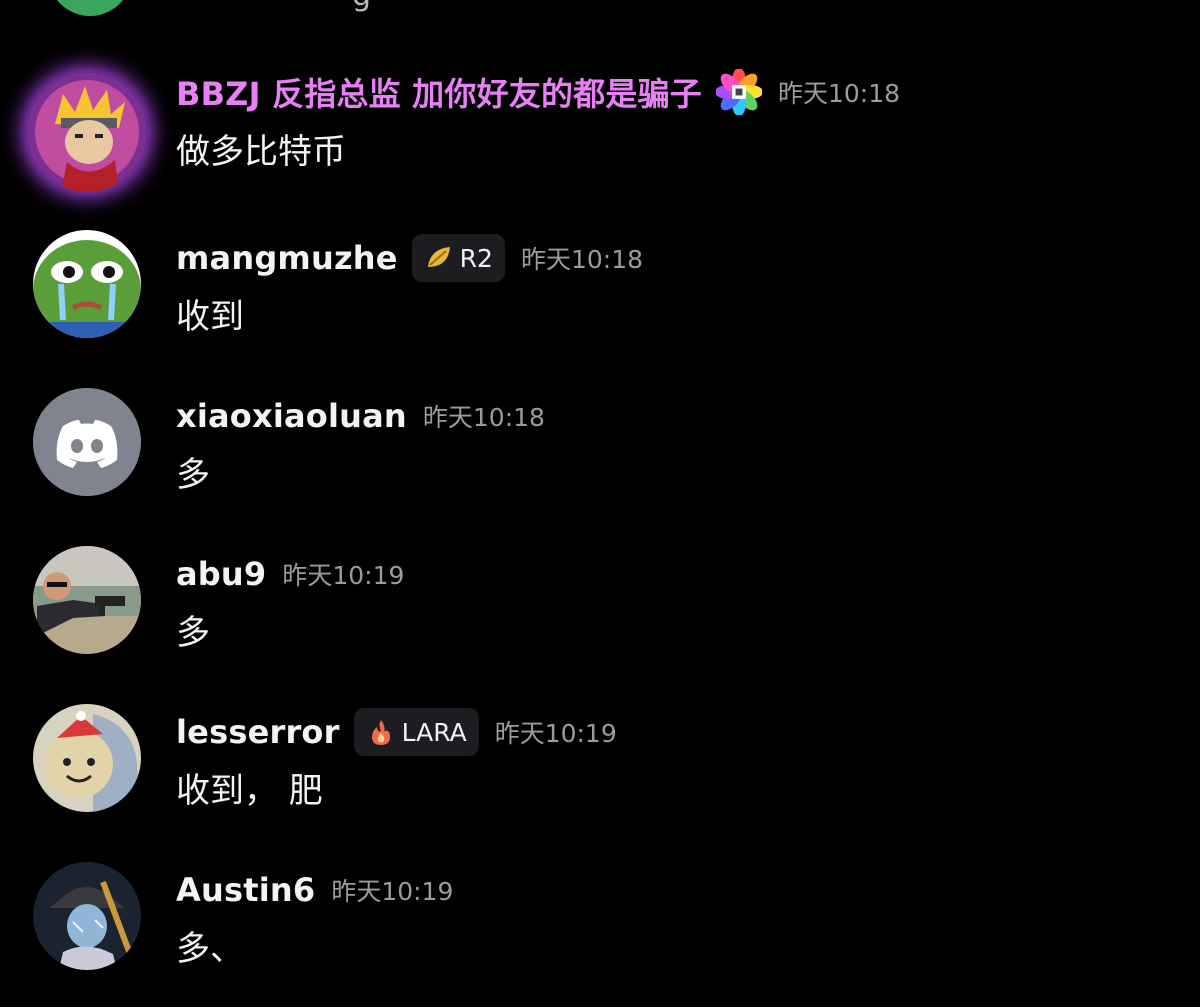 This screenshot has width=1200, height=1007. What do you see at coordinates (221, 574) in the screenshot?
I see `username: abu9` at bounding box center [221, 574].